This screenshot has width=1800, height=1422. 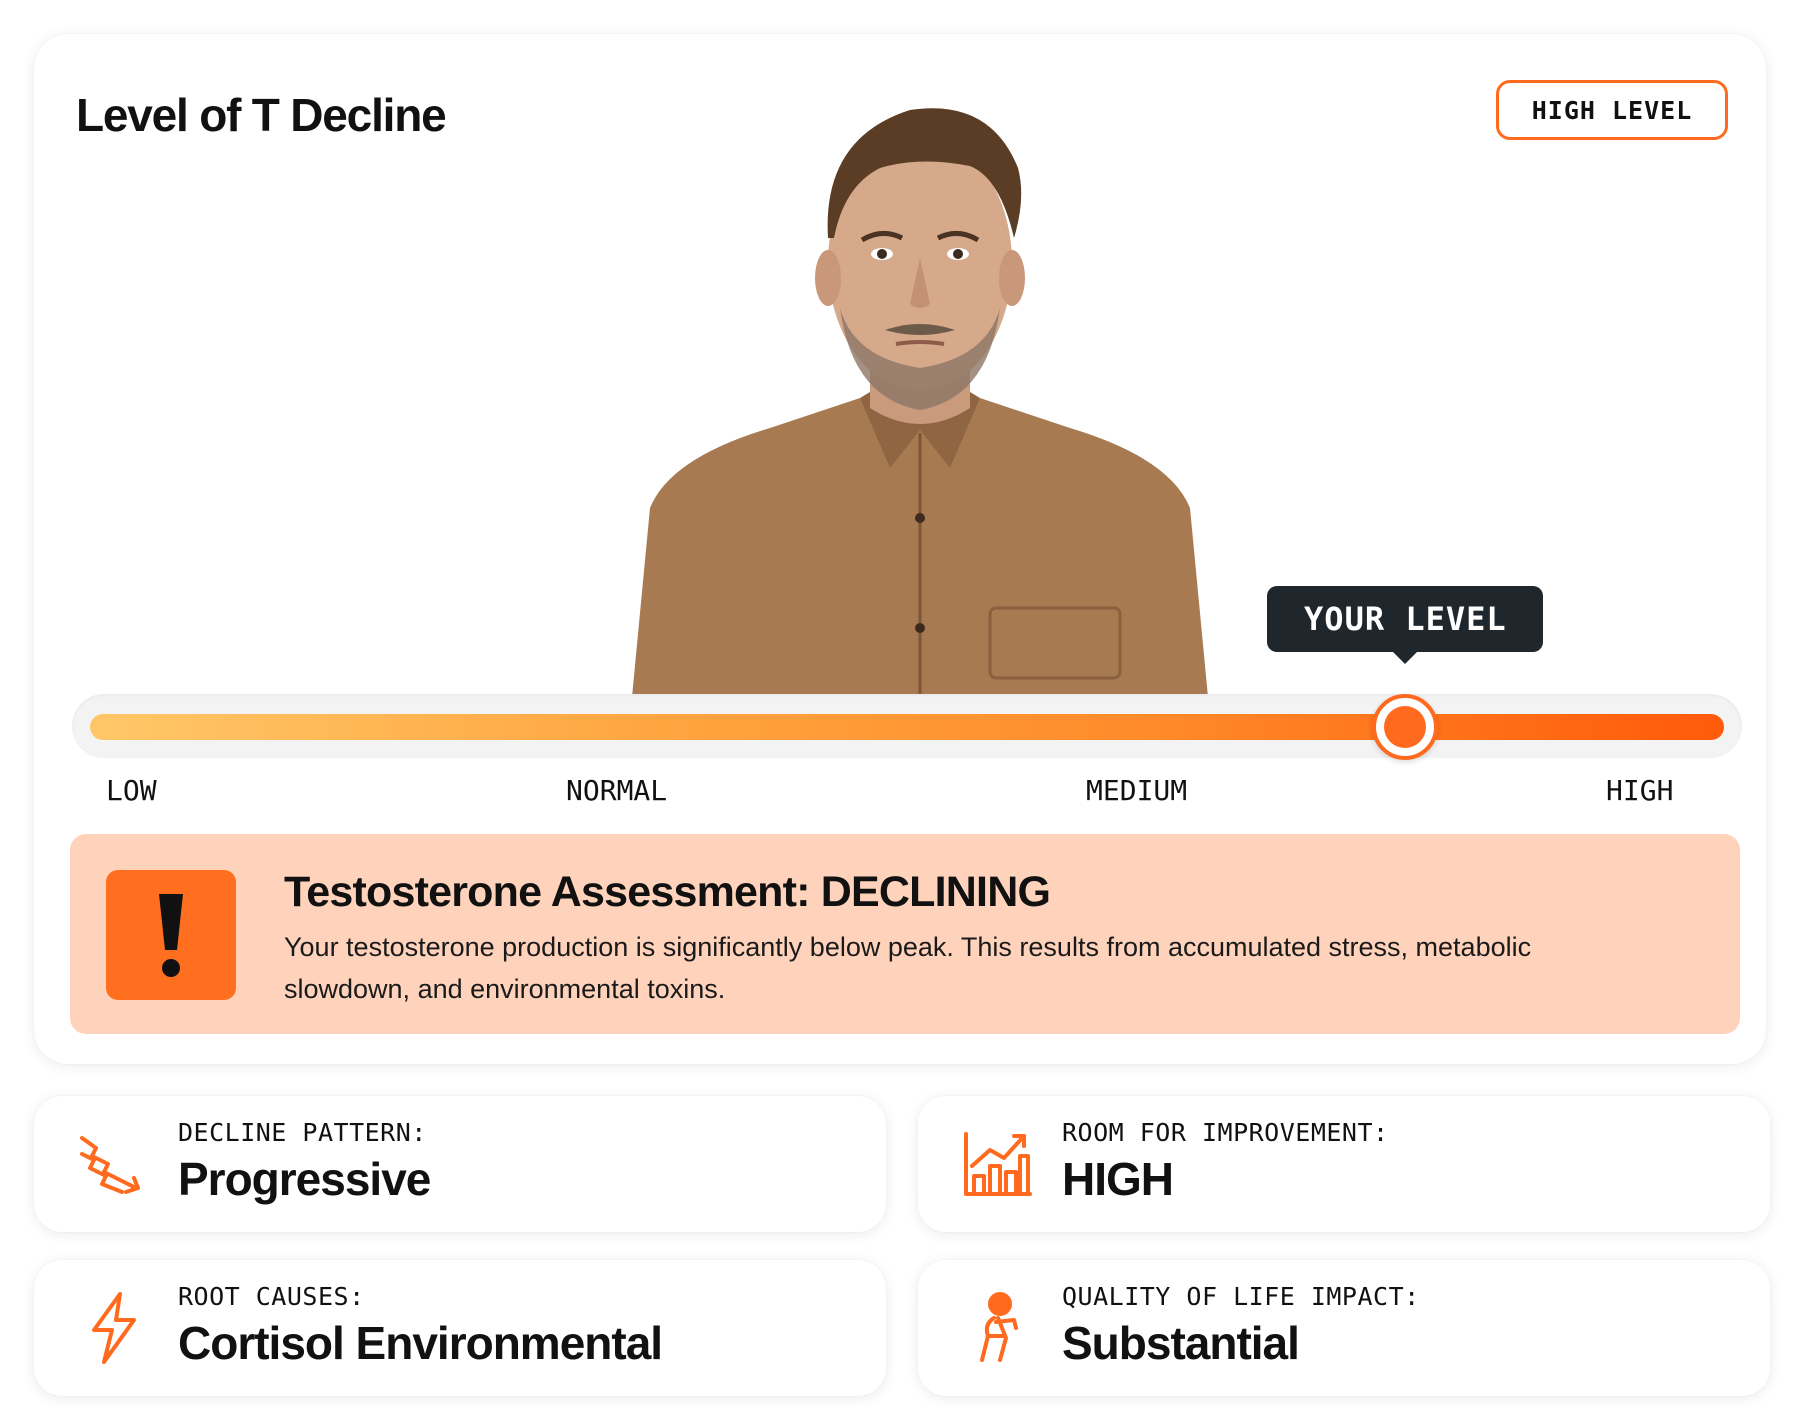 I want to click on stat-card-quality-of-life: QUALITY OF LIFE IMPACT: Substantial, so click(x=1344, y=1328).